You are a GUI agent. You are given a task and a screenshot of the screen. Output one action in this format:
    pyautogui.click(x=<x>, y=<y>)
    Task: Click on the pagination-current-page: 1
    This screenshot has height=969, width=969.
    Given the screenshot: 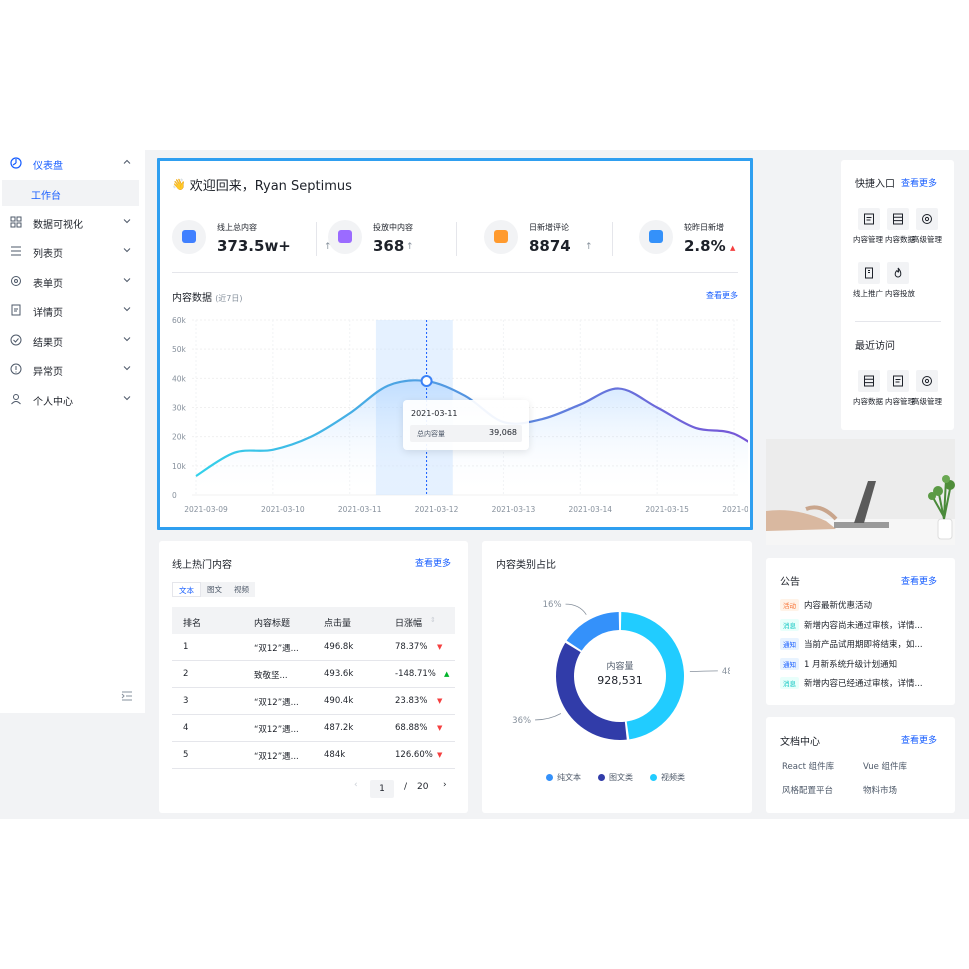 What is the action you would take?
    pyautogui.click(x=382, y=789)
    